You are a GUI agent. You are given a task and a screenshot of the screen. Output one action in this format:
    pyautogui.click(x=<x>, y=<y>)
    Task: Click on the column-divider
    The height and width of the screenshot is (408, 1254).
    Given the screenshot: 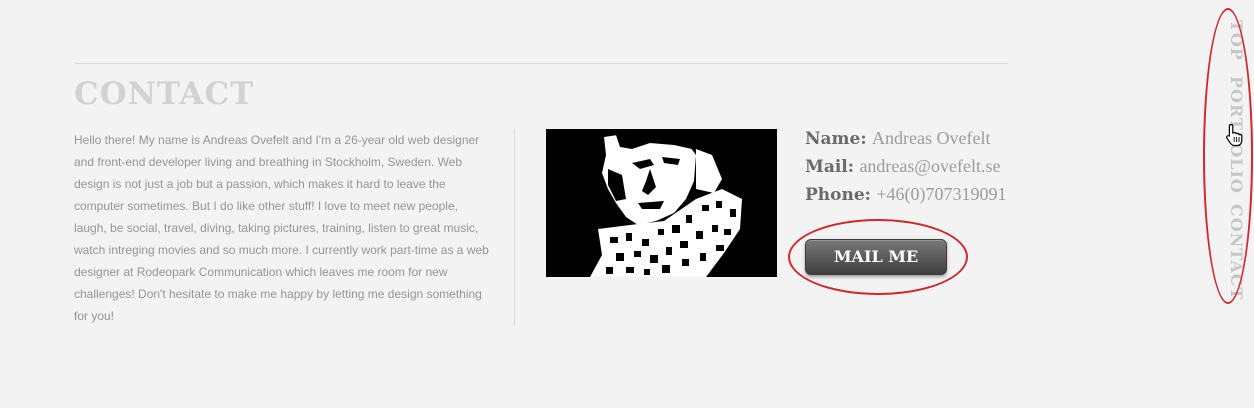 What is the action you would take?
    pyautogui.click(x=514, y=227)
    